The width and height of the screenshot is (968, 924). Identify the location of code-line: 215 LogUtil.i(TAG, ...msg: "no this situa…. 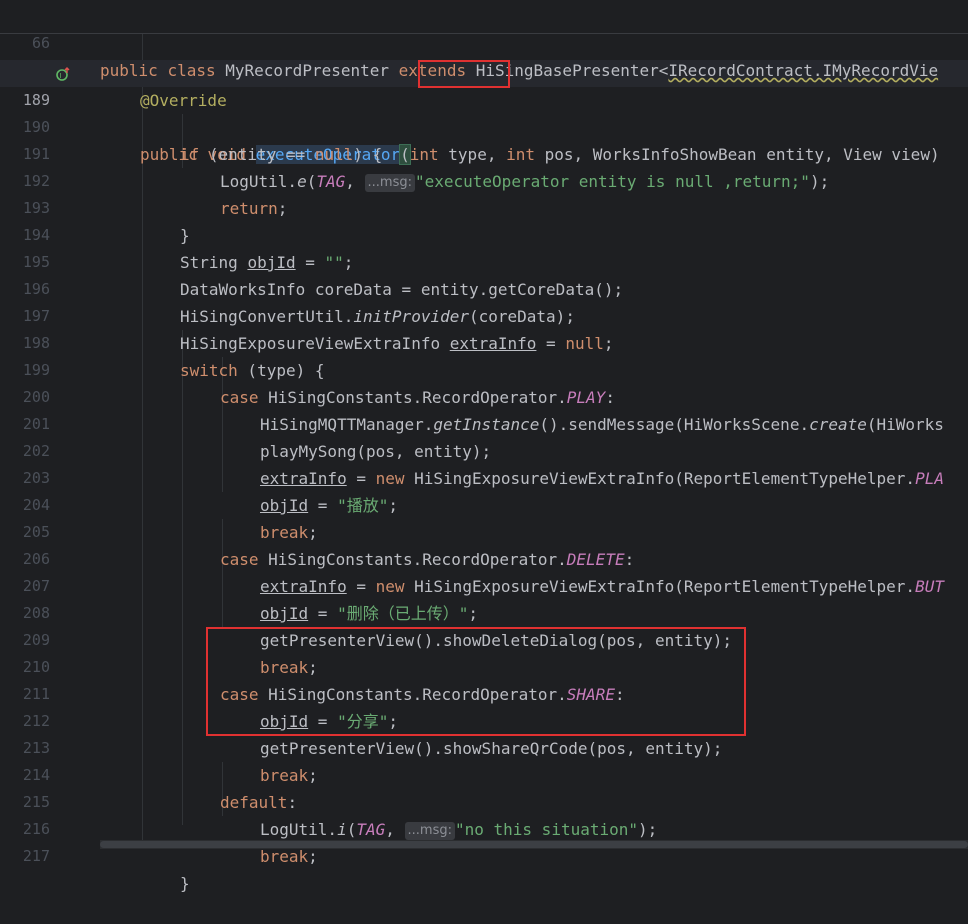
(484, 801).